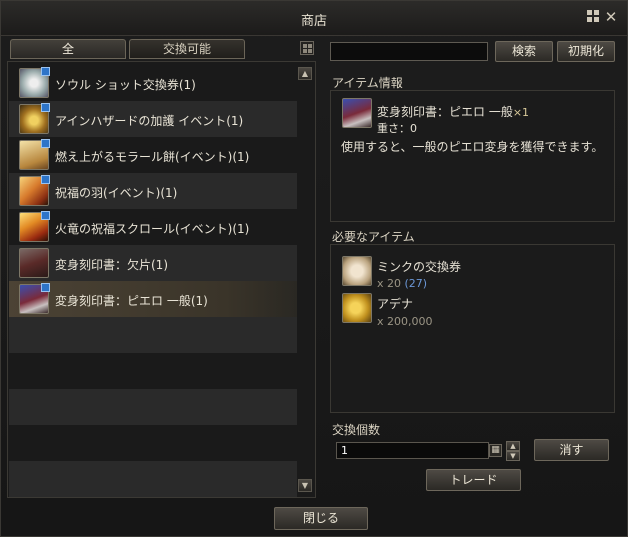  What do you see at coordinates (34, 154) in the screenshot?
I see `exp-scroll-icon` at bounding box center [34, 154].